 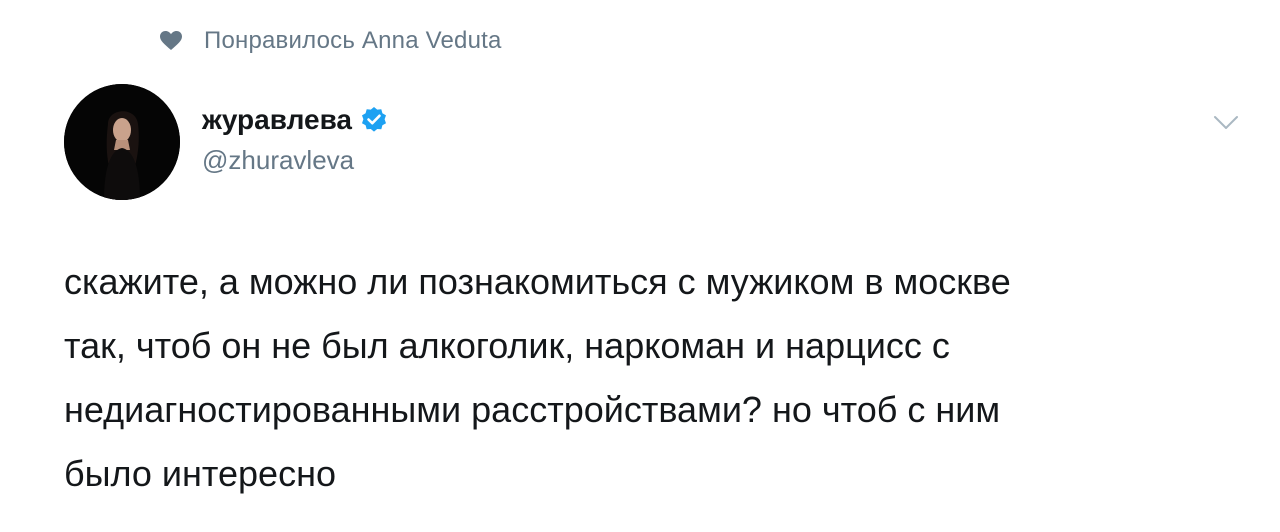 I want to click on verified-badge-icon, so click(x=374, y=120).